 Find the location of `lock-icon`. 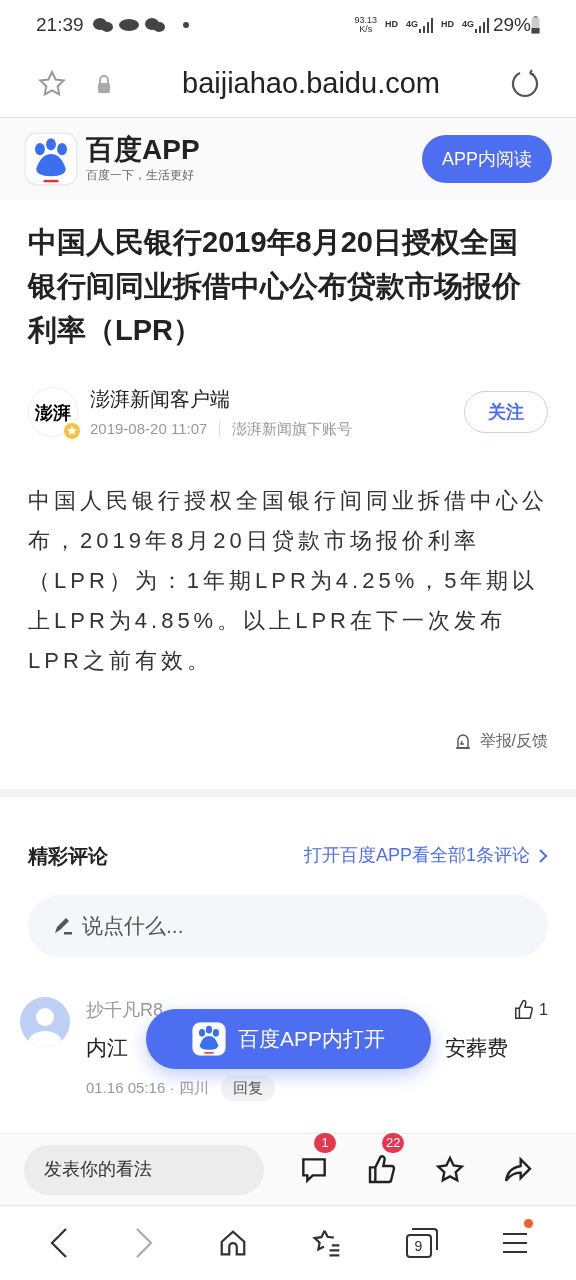

lock-icon is located at coordinates (104, 83).